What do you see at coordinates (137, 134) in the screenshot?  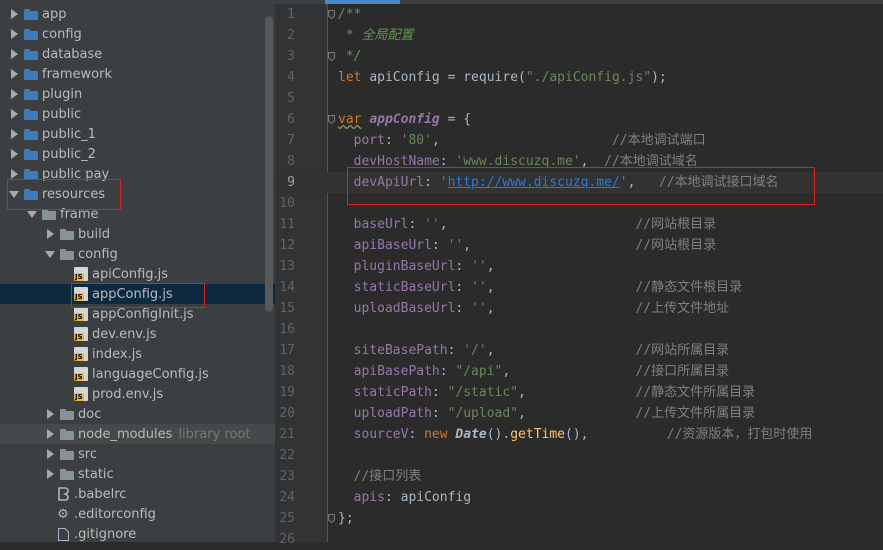 I see `tree-item: public_1` at bounding box center [137, 134].